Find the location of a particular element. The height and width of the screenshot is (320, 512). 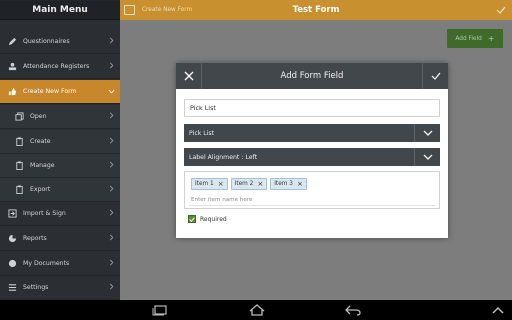

item-tags: Item 1 × Item 2 × Item 3 × is located at coordinates (250, 184).